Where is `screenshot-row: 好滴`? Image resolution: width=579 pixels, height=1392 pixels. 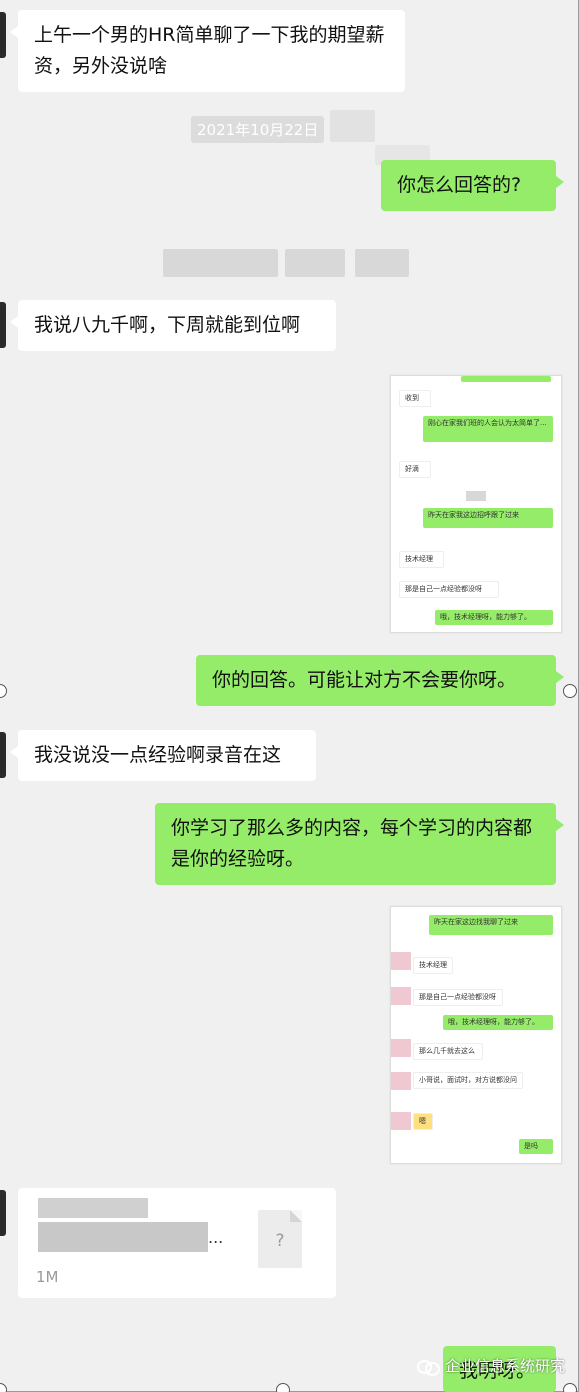
screenshot-row: 好滴 is located at coordinates (415, 469).